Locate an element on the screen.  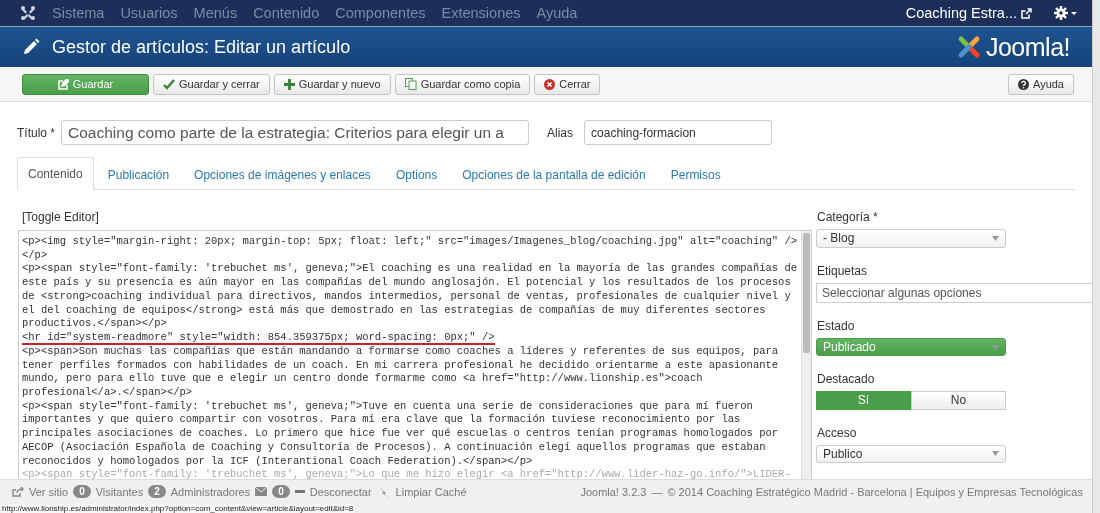
plus-icon is located at coordinates (289, 84).